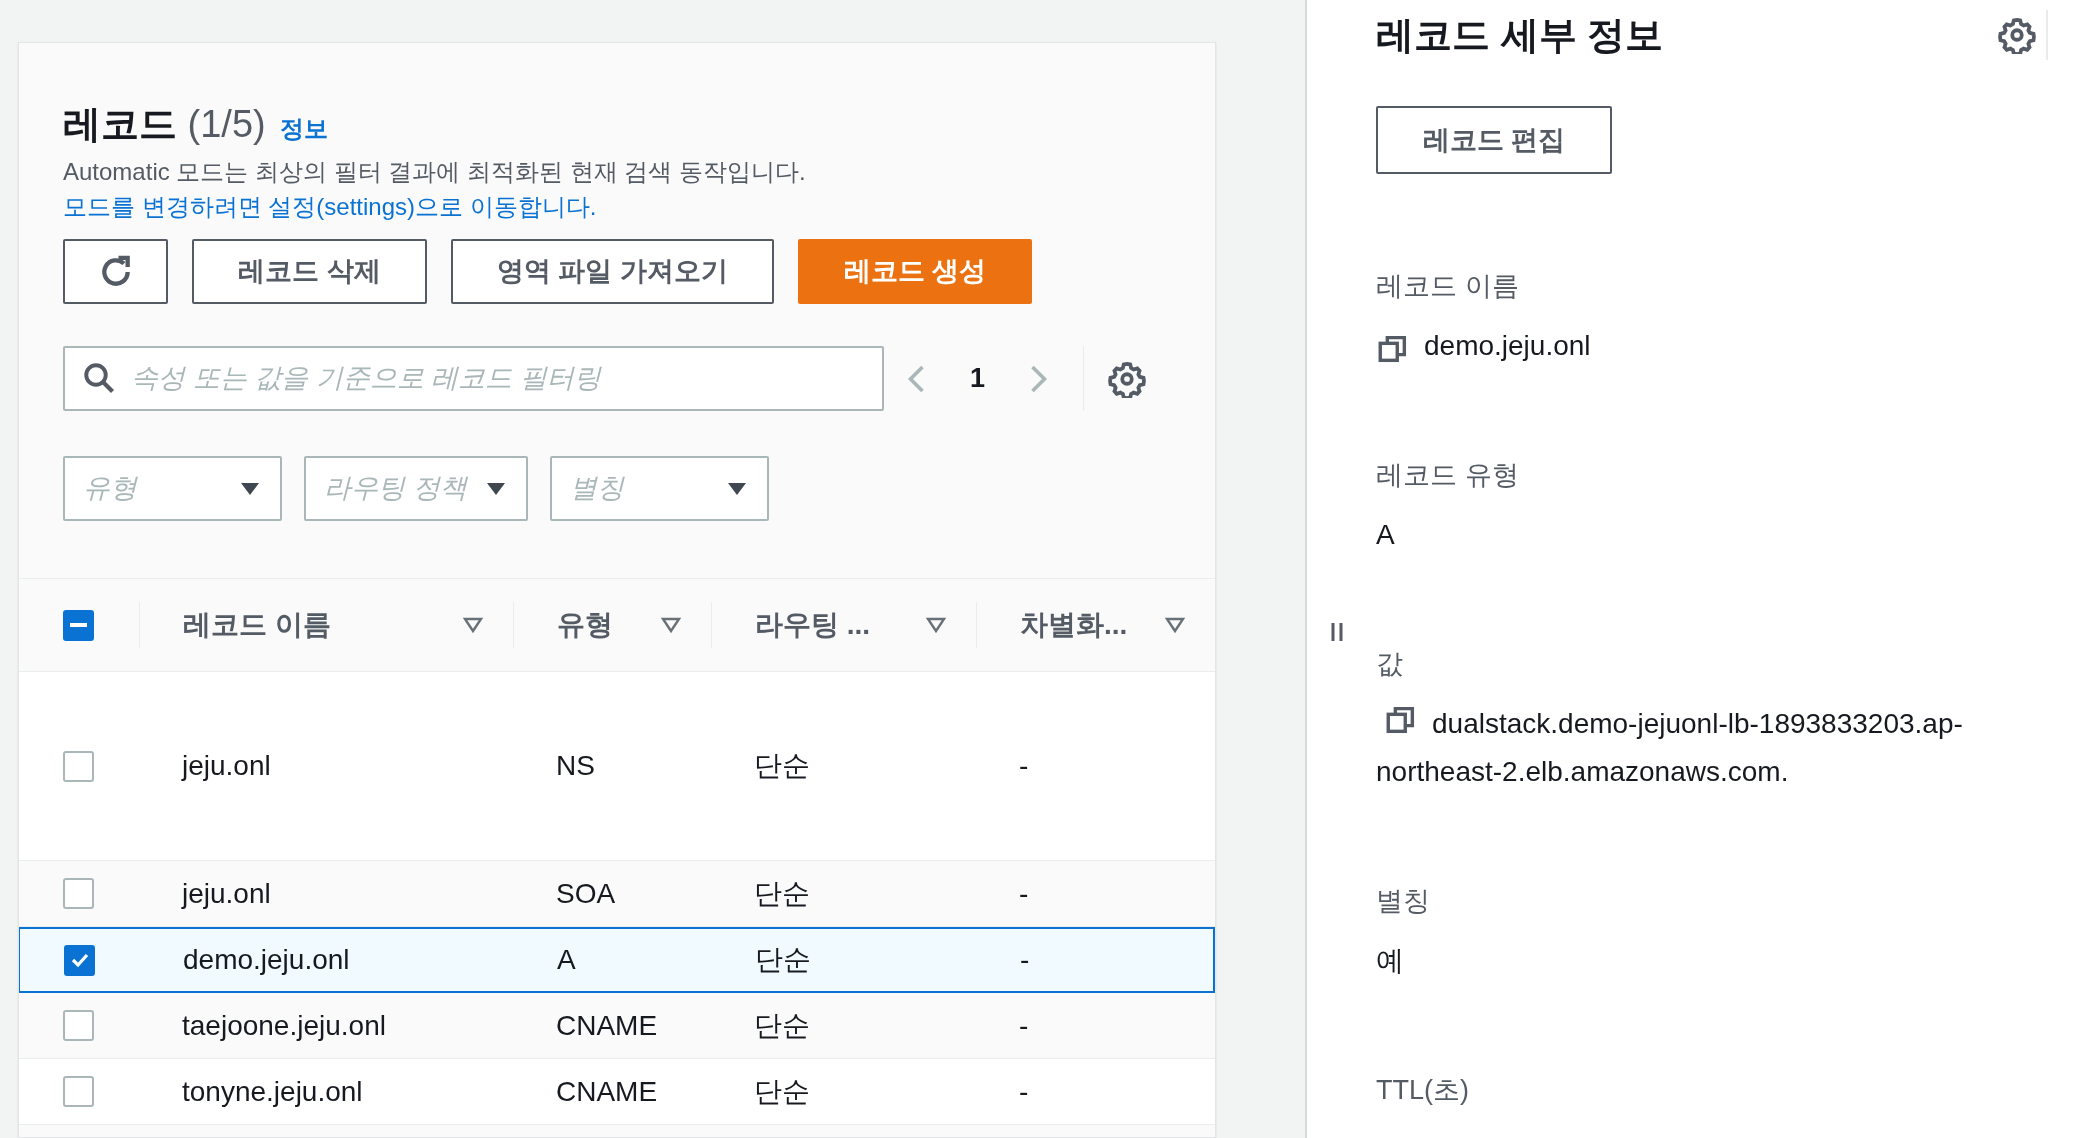 The height and width of the screenshot is (1138, 2074). Describe the element at coordinates (1448, 475) in the screenshot. I see `field-label: 레코드 유형` at that location.